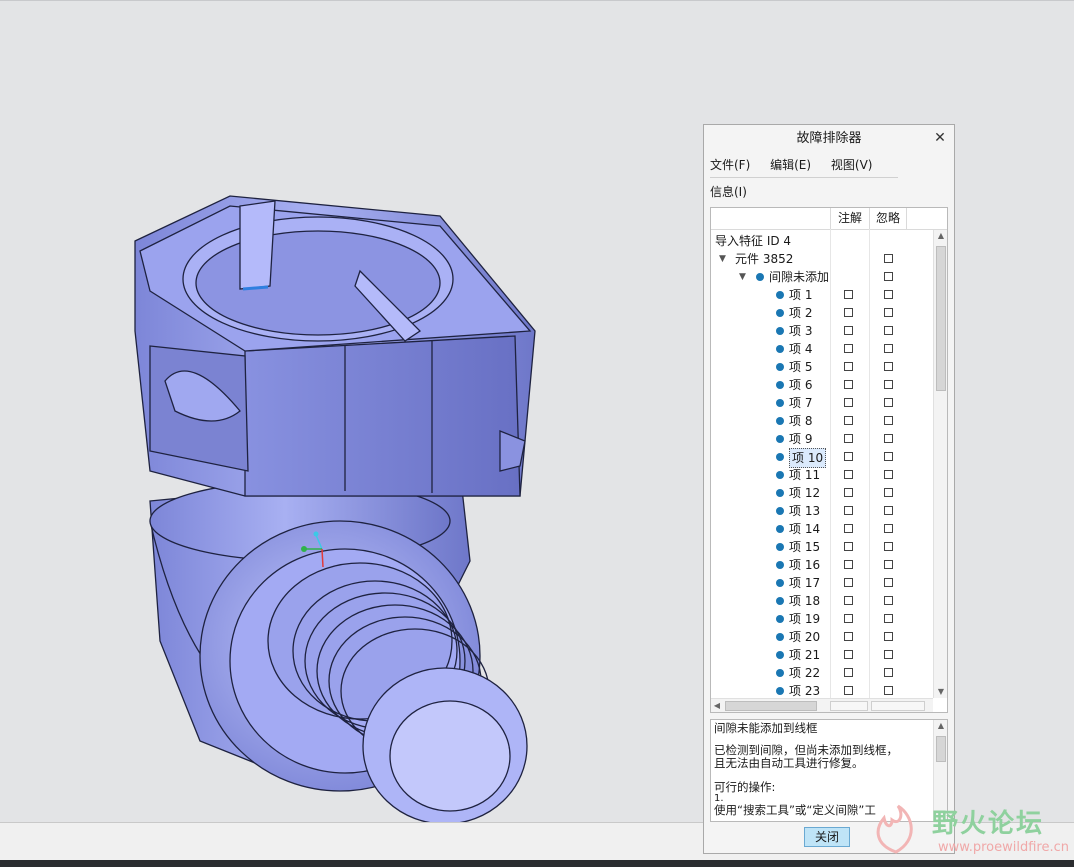  Describe the element at coordinates (822, 619) in the screenshot. I see `tree-row-item: 项 19` at that location.